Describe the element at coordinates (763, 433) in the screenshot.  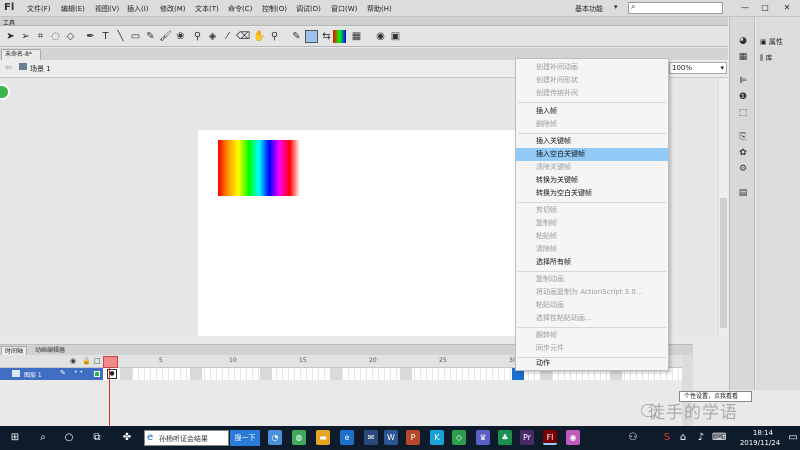
I see `clock-time: 18:14` at that location.